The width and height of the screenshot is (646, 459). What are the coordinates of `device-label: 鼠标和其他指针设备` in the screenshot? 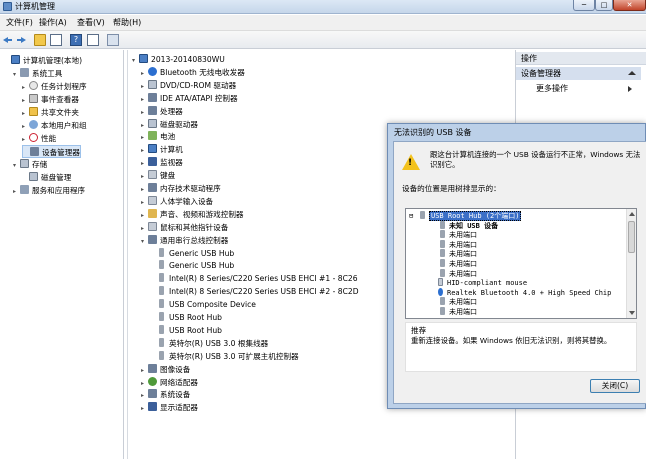 It's located at (194, 227).